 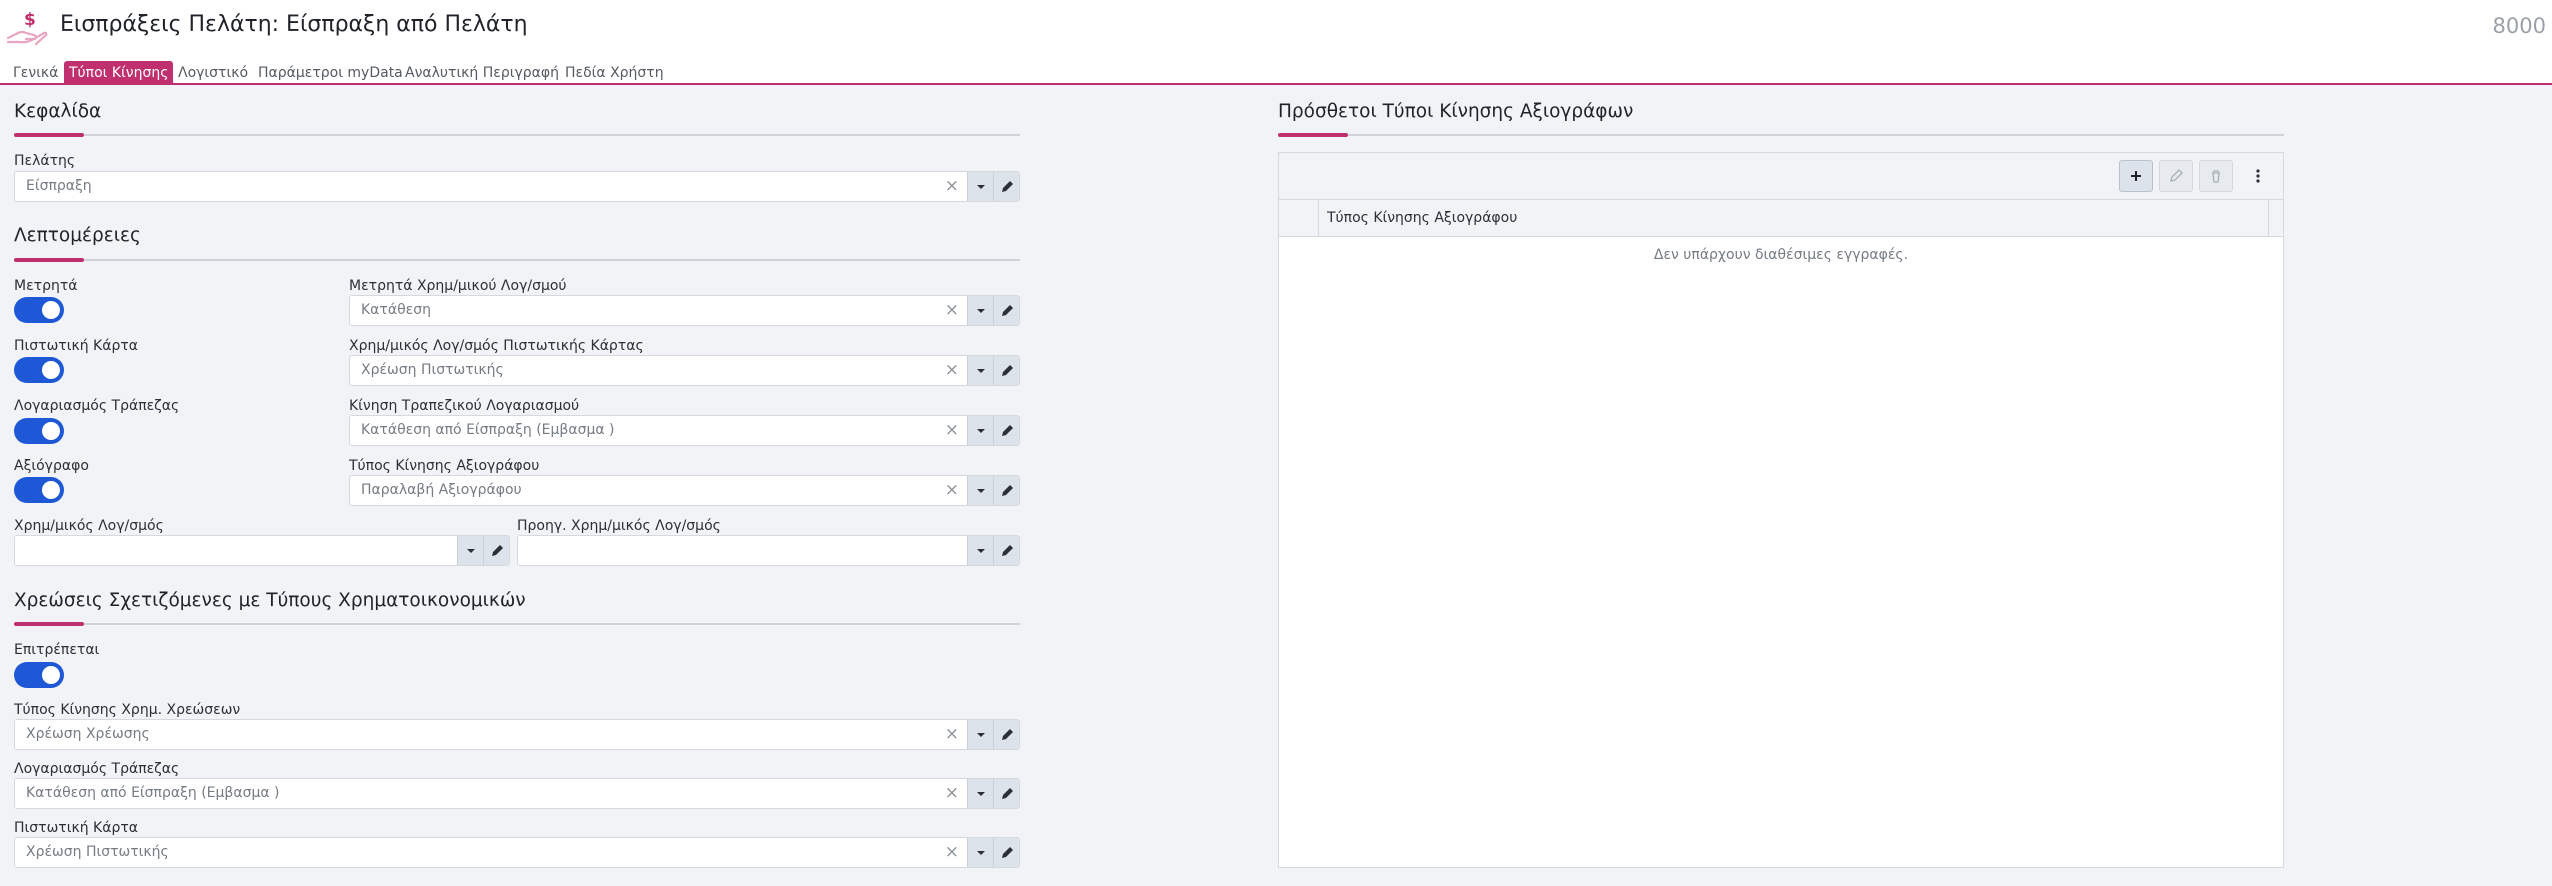 I want to click on credit-card-account-field: Χρέωση Πιστωτικής ×, so click(x=684, y=370).